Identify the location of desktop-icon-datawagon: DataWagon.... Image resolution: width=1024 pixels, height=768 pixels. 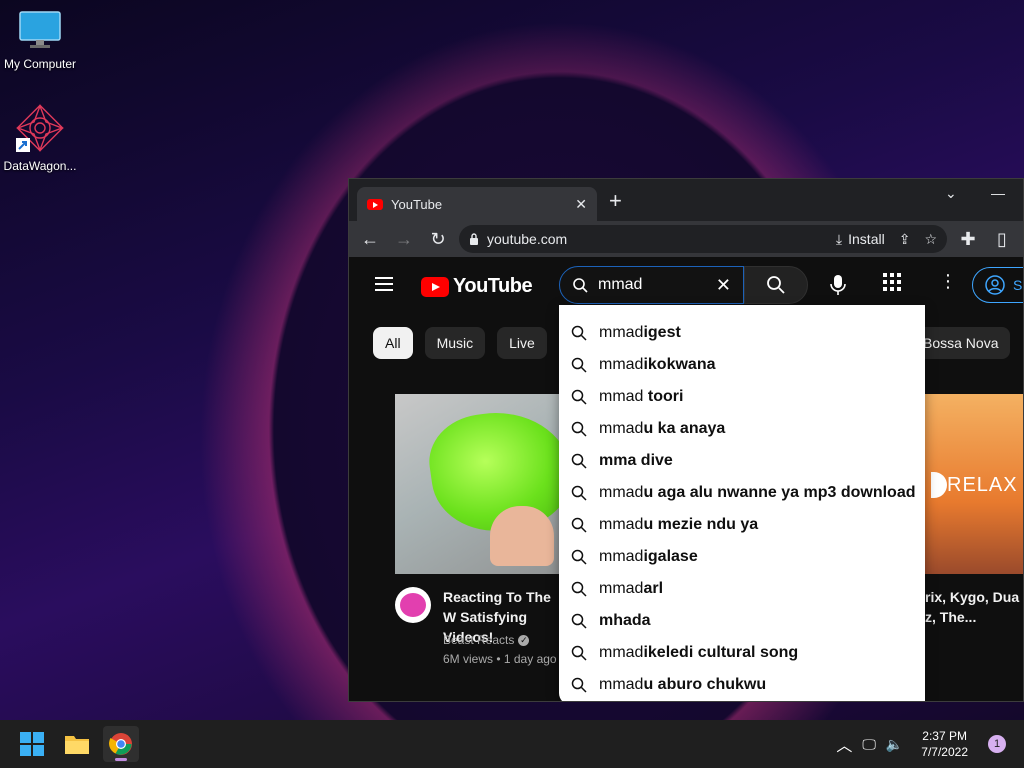
(40, 138).